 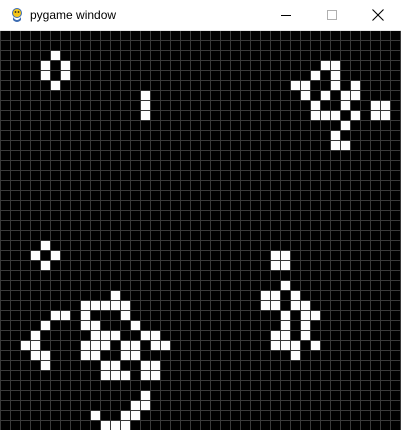 I want to click on window-title: pygame window, so click(x=73, y=15).